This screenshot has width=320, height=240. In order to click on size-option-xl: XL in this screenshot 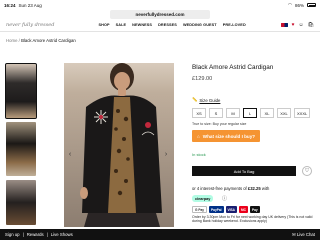, I will do `click(267, 113)`.